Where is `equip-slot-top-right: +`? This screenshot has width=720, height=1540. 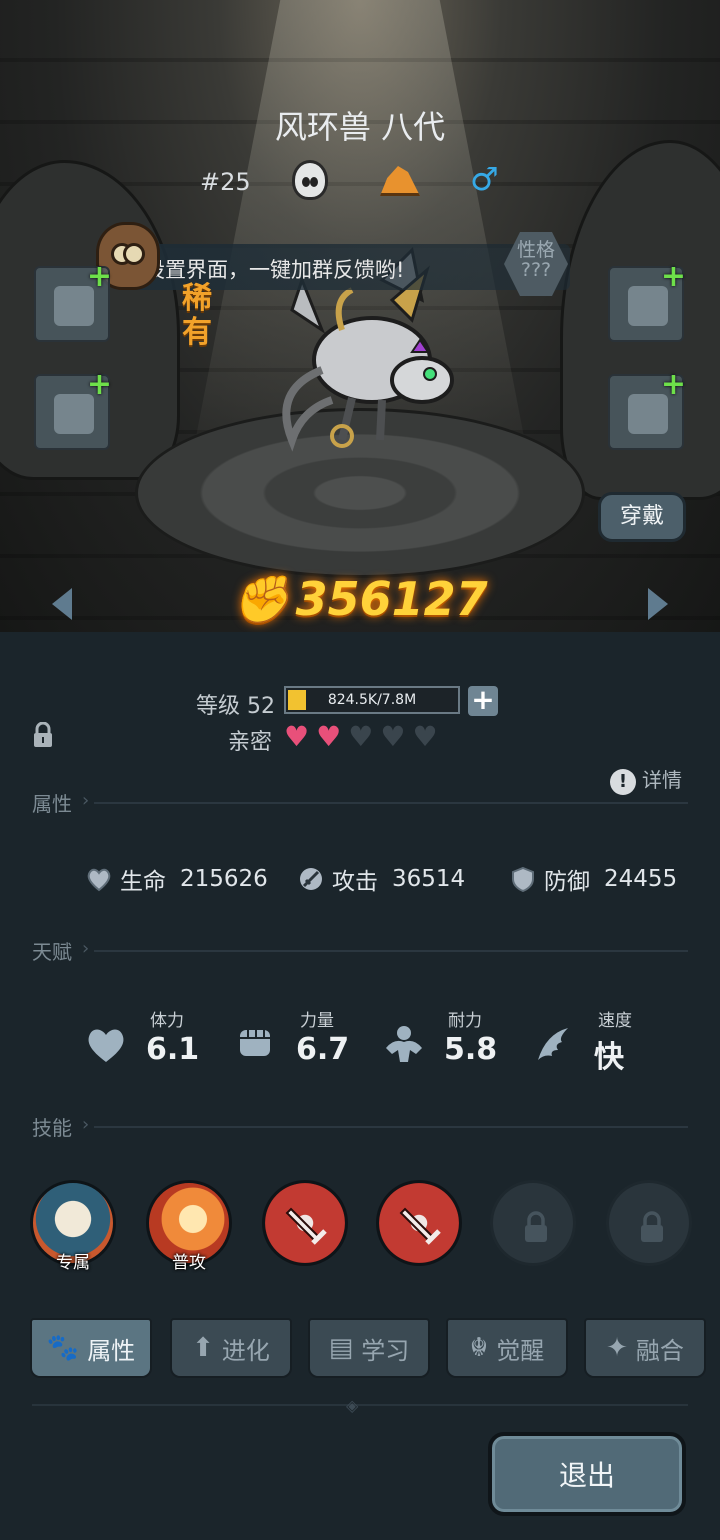 equip-slot-top-right: + is located at coordinates (647, 302).